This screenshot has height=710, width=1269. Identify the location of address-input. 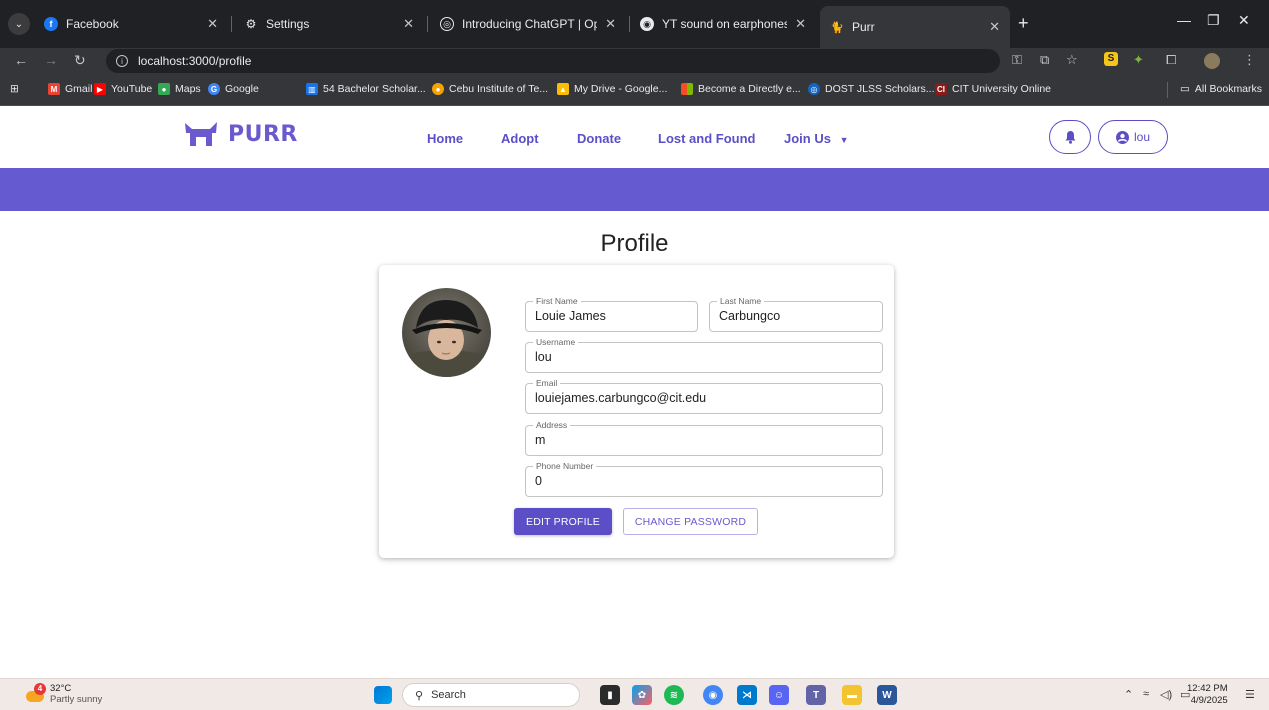
(704, 440).